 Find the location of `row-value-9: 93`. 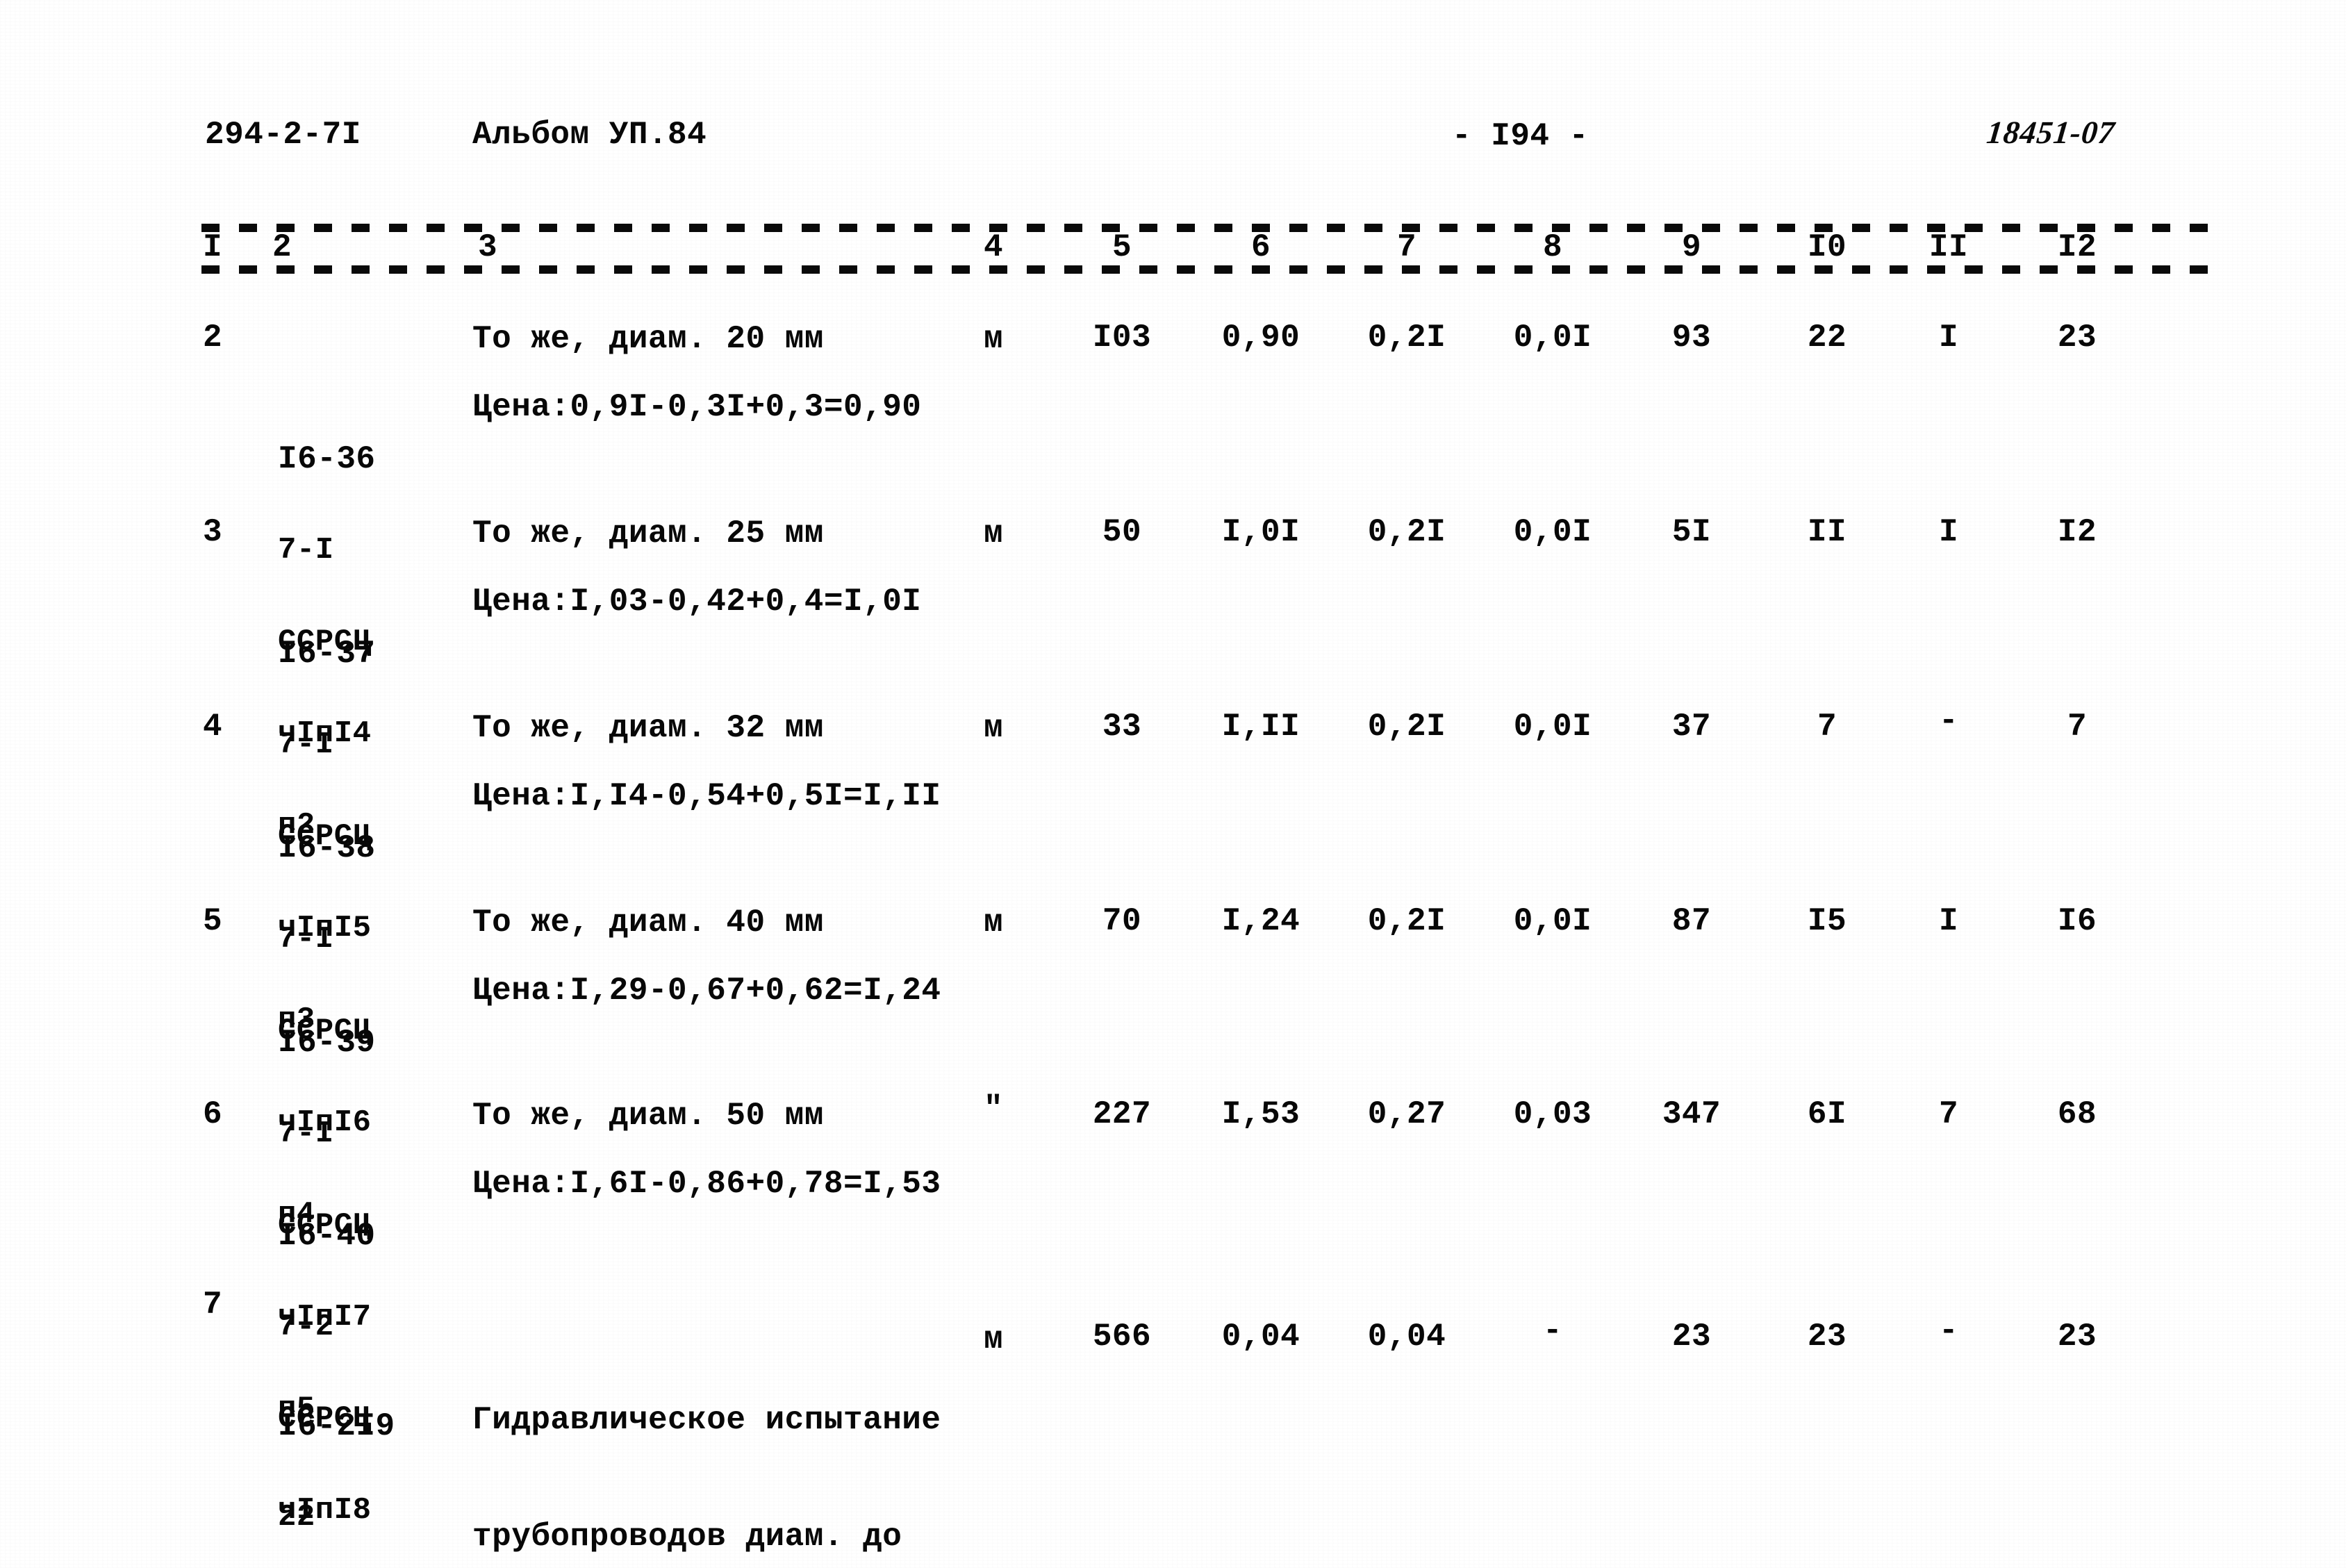

row-value-9: 93 is located at coordinates (1691, 338).